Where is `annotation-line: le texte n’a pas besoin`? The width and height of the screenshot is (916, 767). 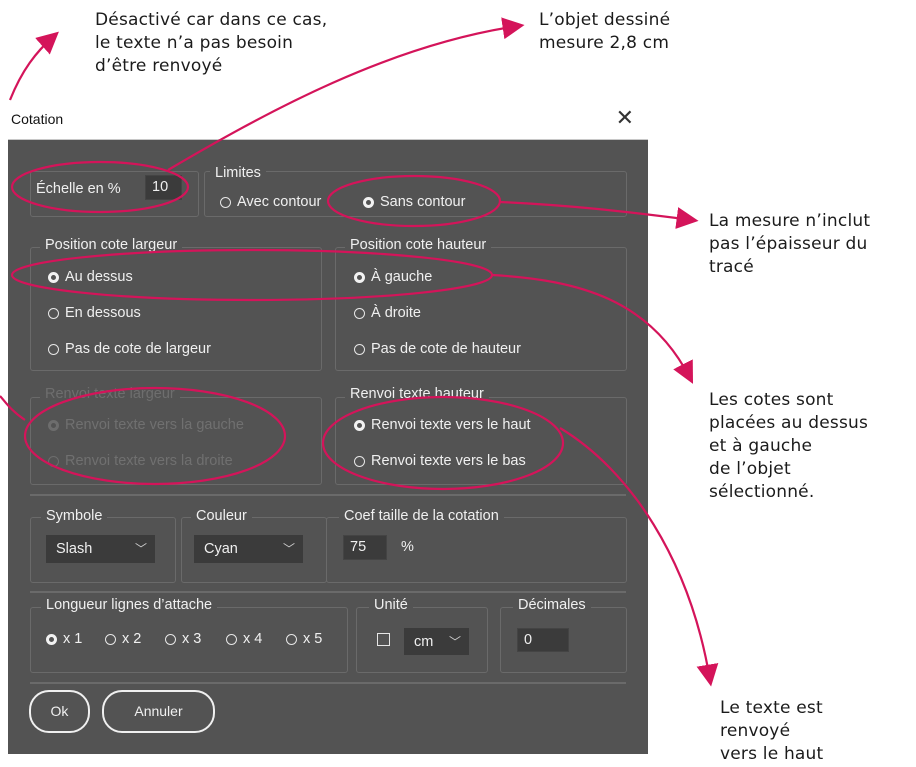
annotation-line: le texte n’a pas besoin is located at coordinates (194, 43).